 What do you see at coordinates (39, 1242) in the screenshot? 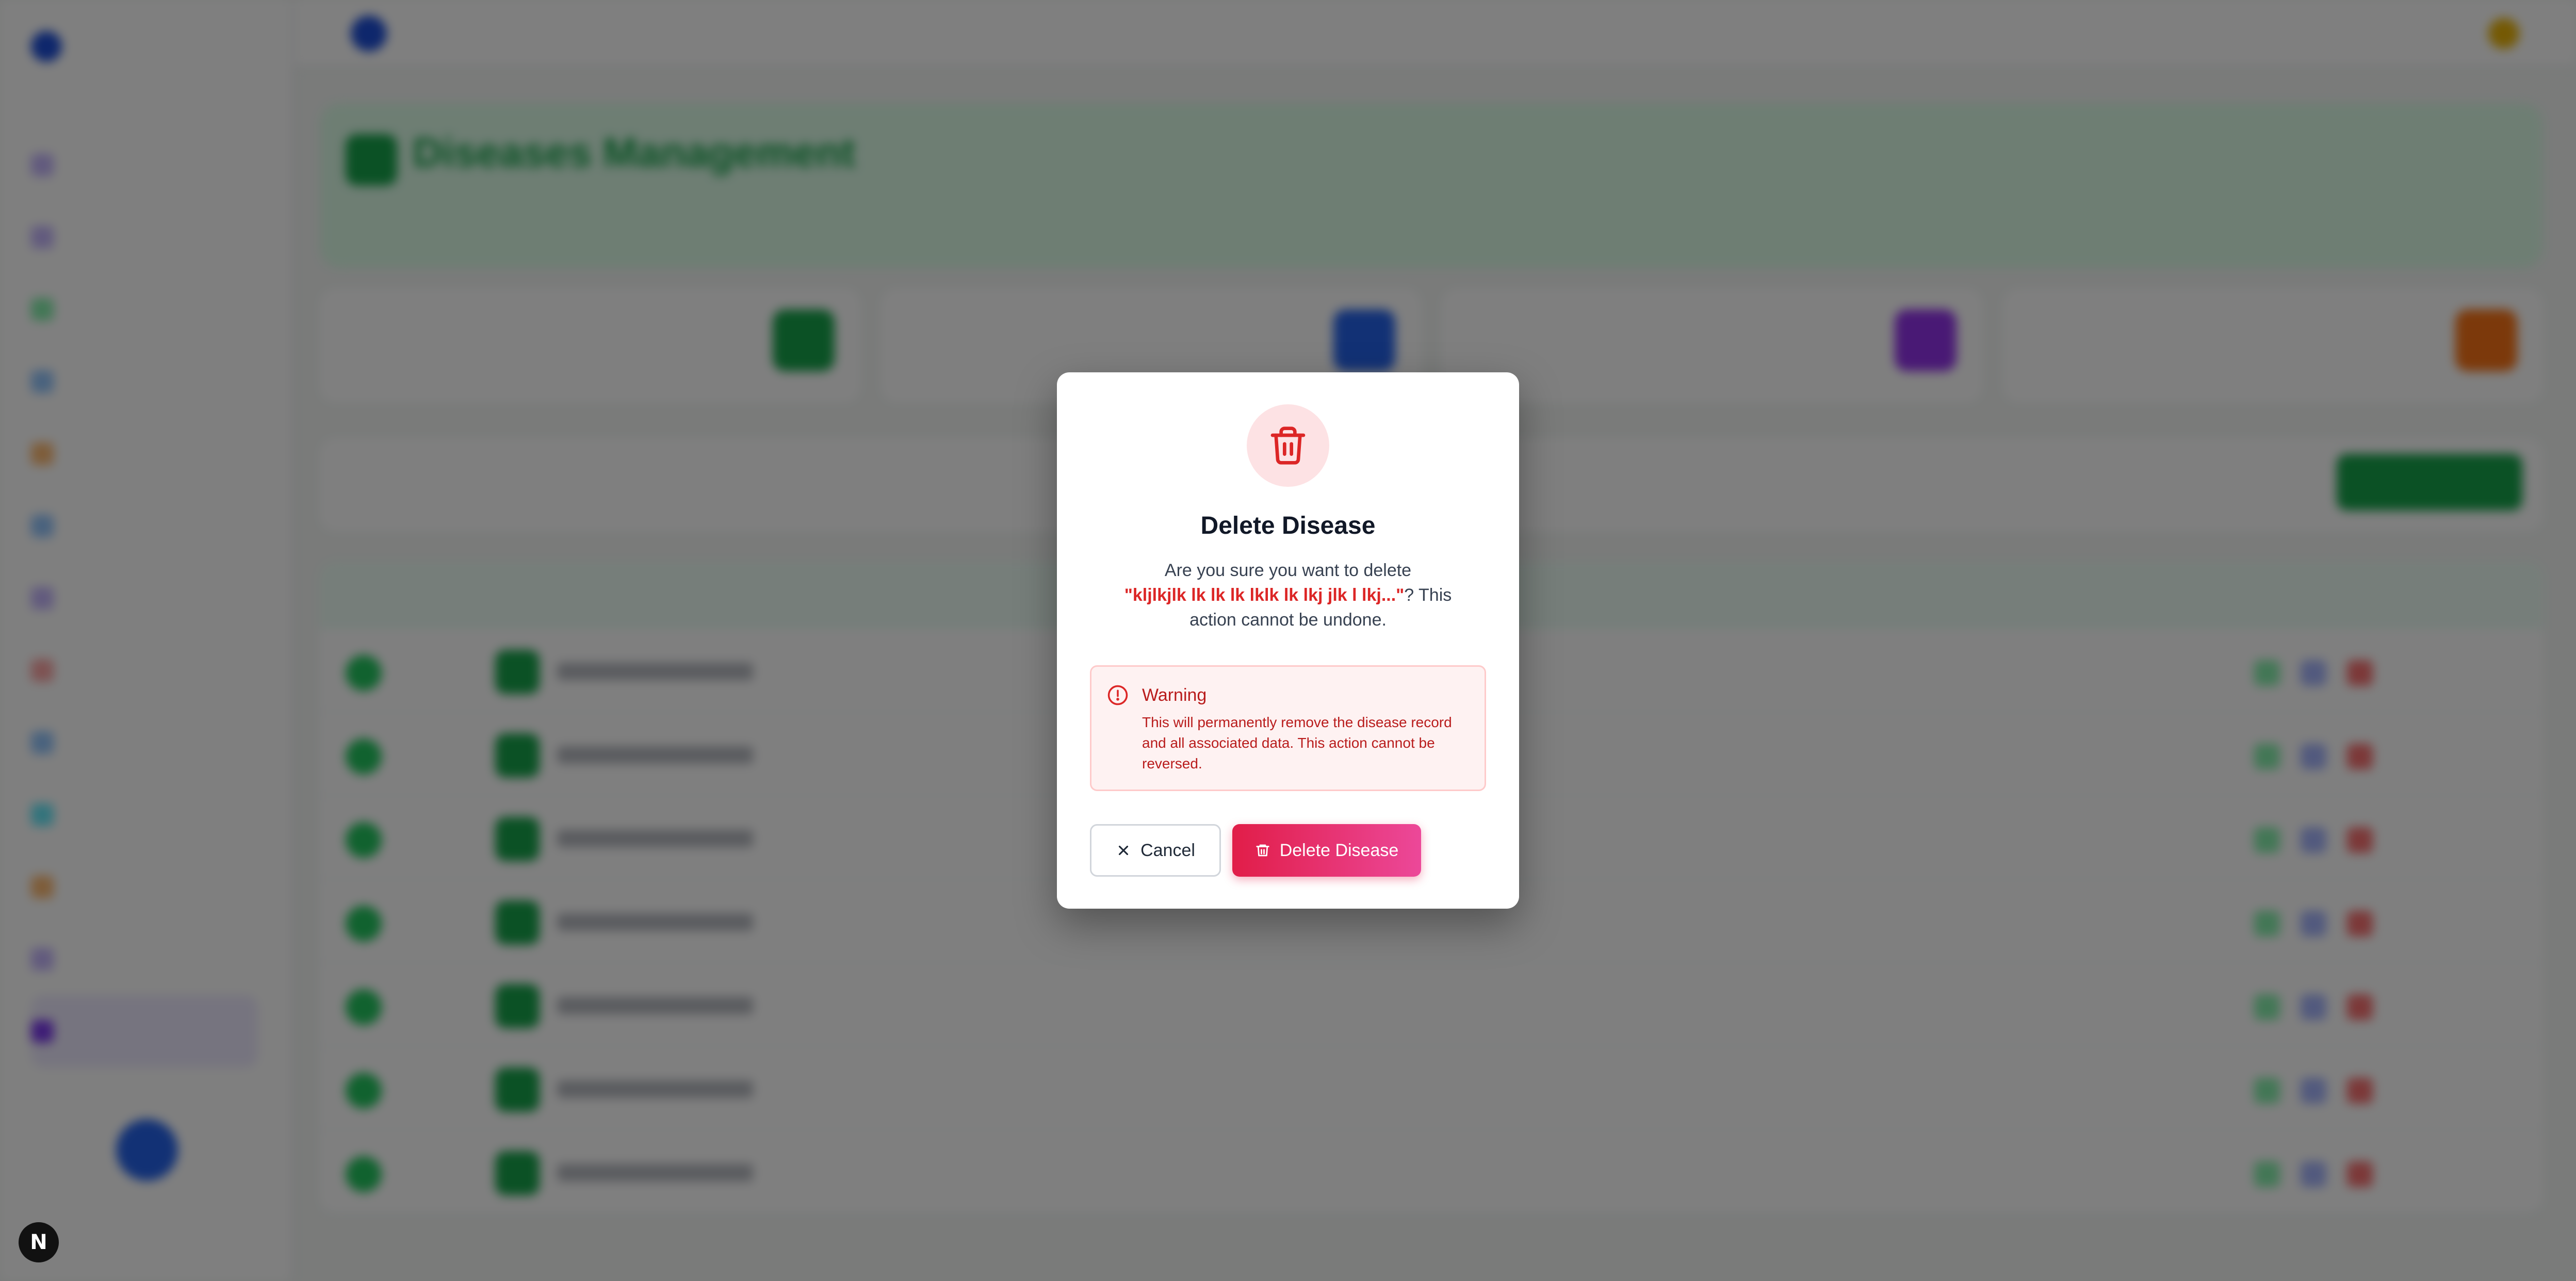
I see `next-dev-badge: N` at bounding box center [39, 1242].